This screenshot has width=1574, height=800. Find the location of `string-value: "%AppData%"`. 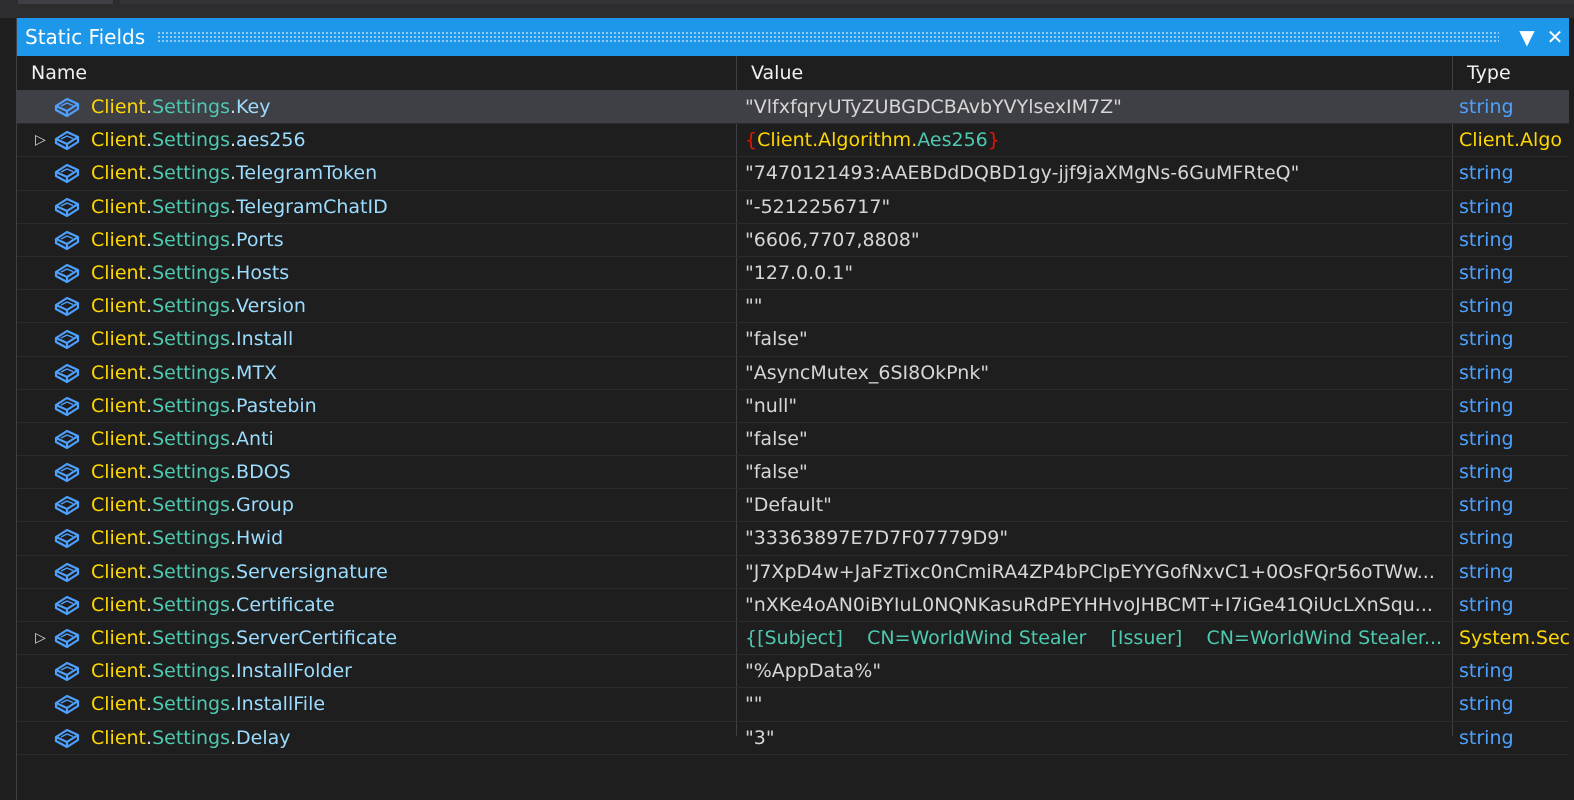

string-value: "%AppData%" is located at coordinates (813, 671).